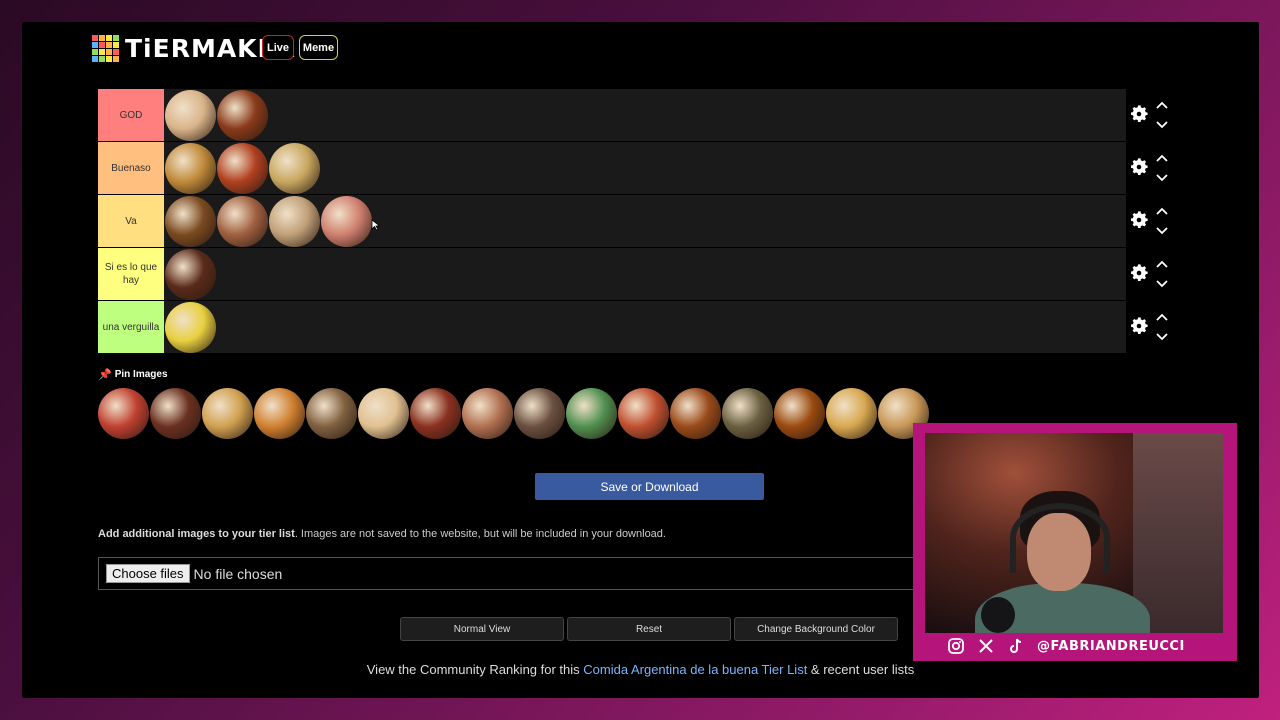 The width and height of the screenshot is (1280, 720). I want to click on live-button: Live, so click(278, 47).